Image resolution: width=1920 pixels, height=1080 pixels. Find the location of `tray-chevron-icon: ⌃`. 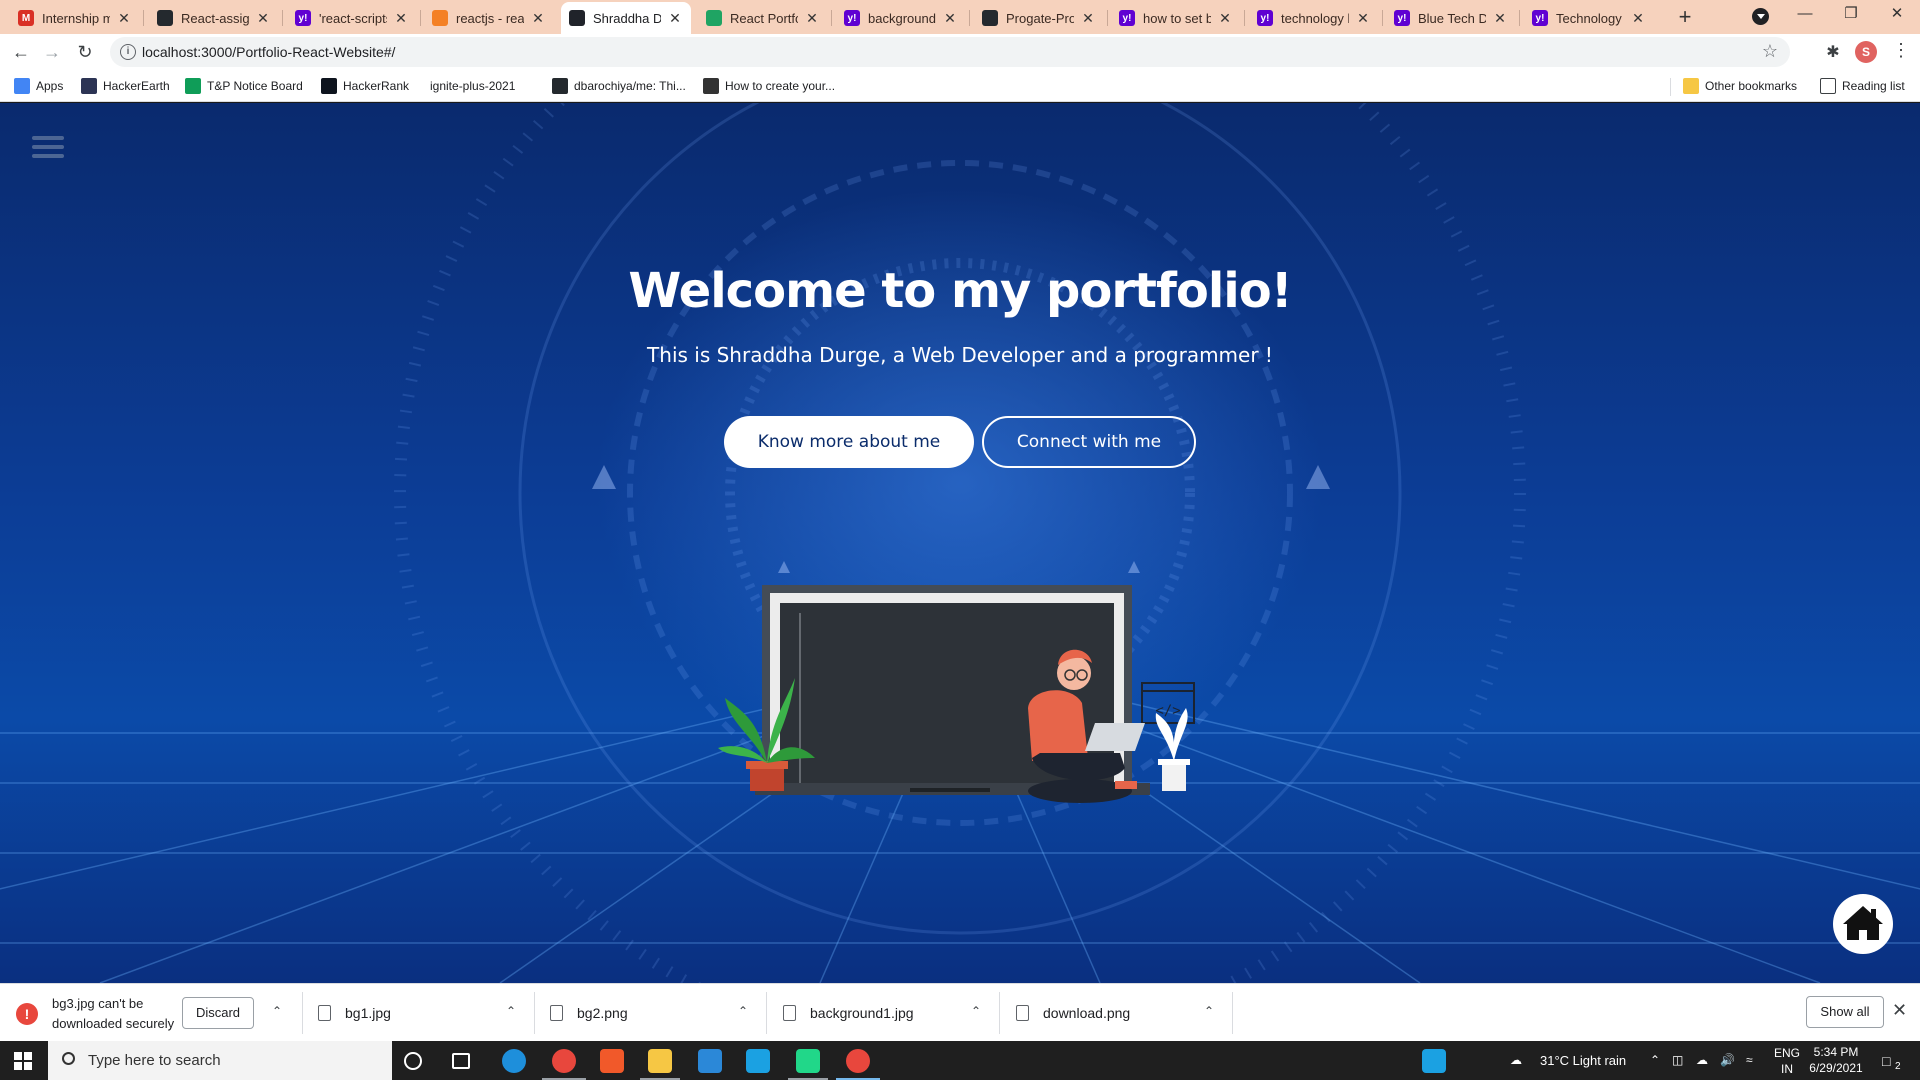

tray-chevron-icon: ⌃ is located at coordinates (1655, 1060).